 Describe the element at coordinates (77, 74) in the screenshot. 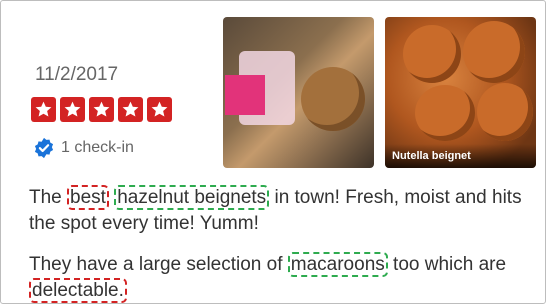

I see `review-date: 11/2/2017` at that location.